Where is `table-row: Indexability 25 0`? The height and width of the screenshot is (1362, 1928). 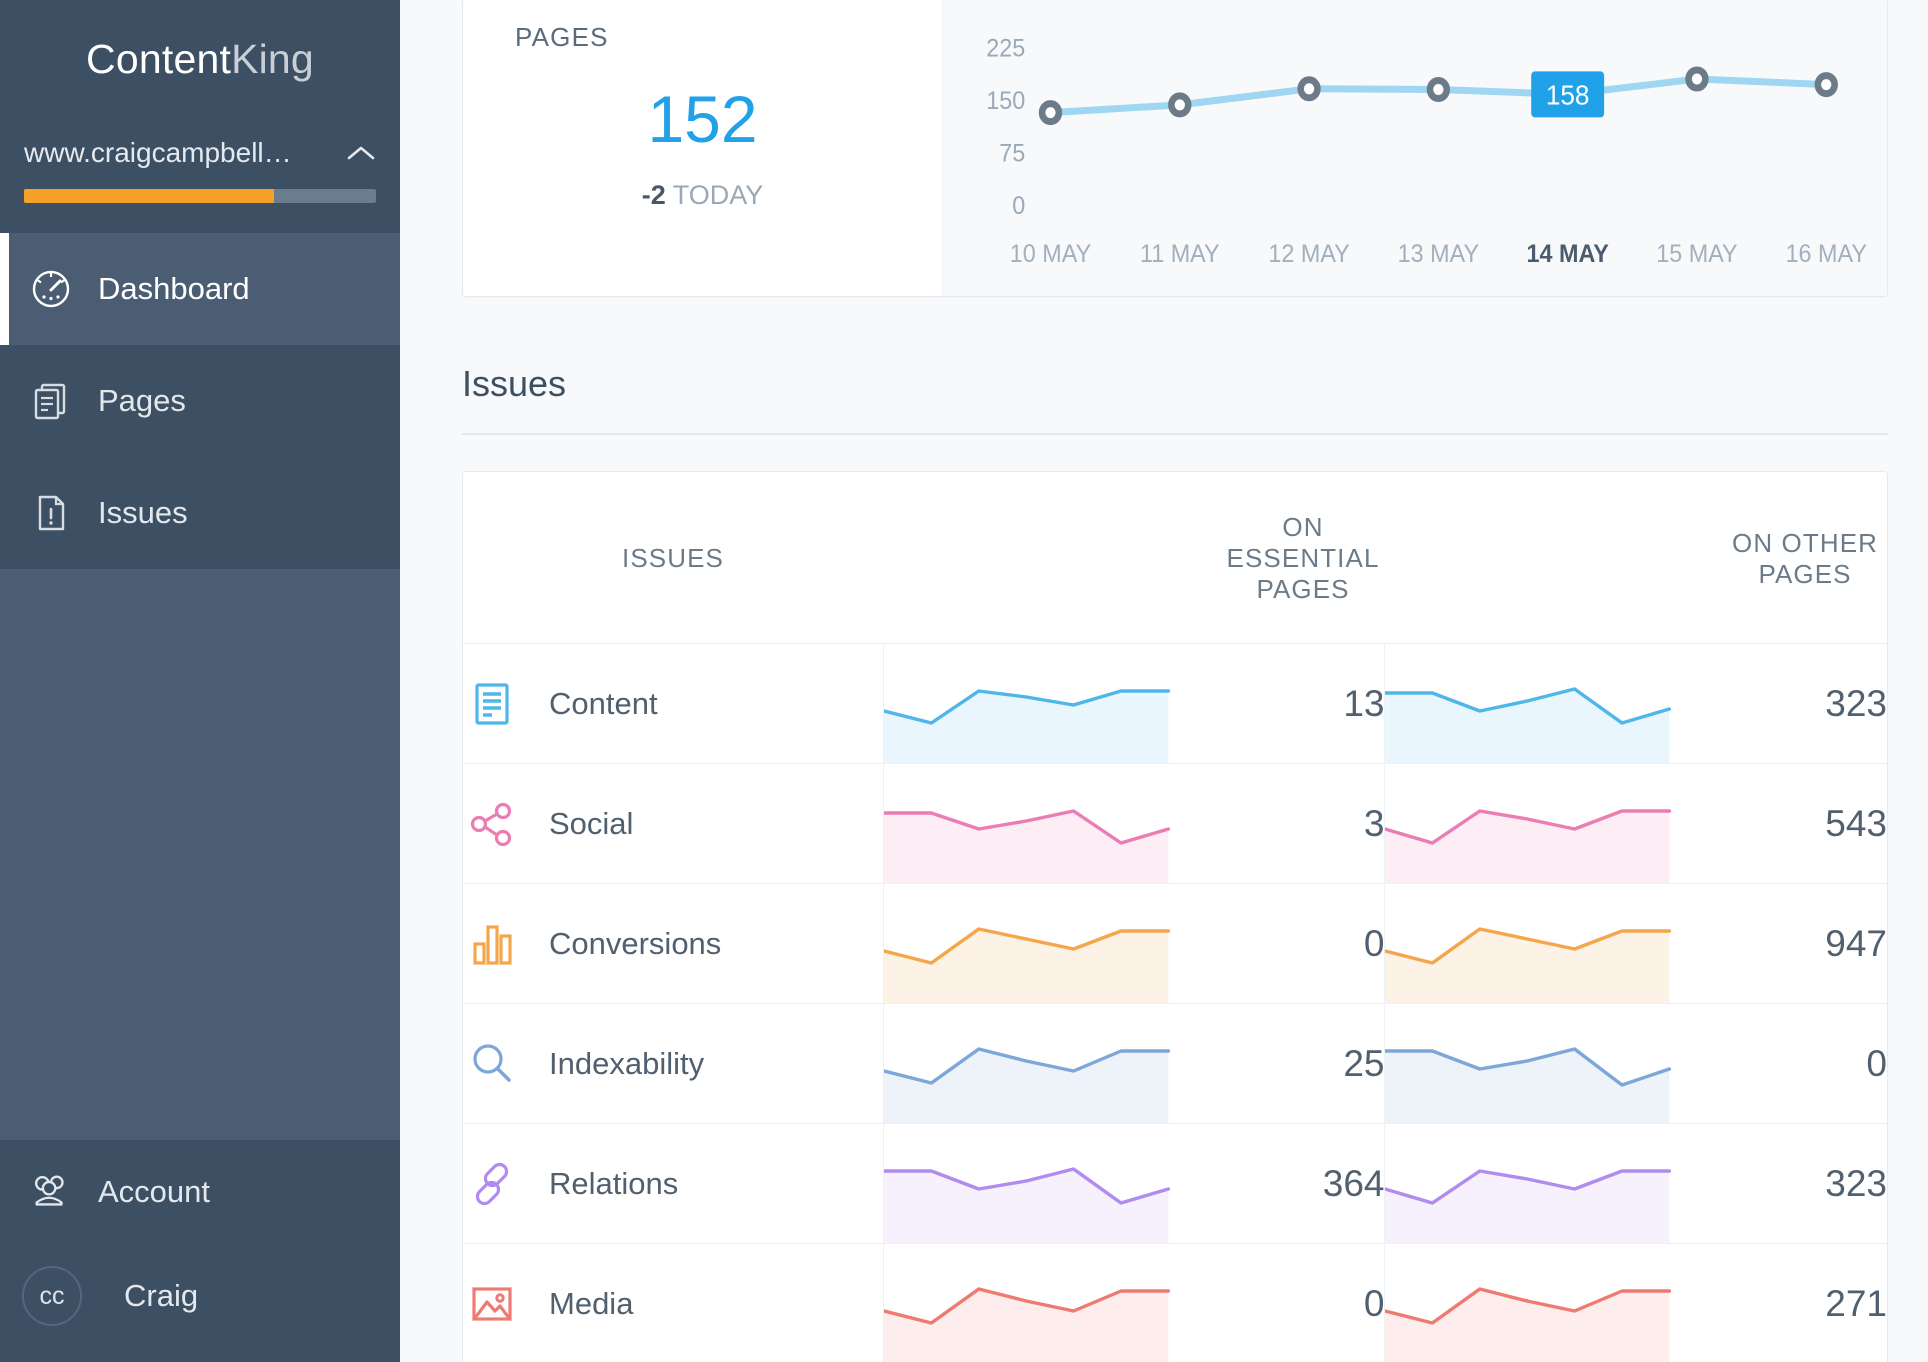
table-row: Indexability 25 0 is located at coordinates (1175, 1063).